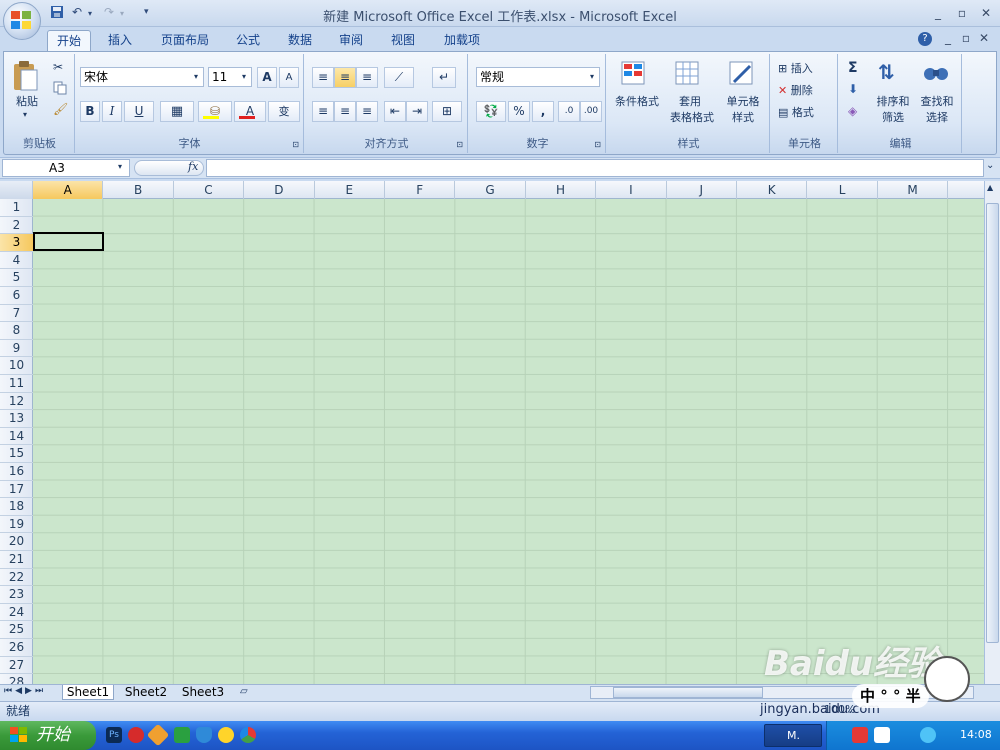 The height and width of the screenshot is (750, 1000). What do you see at coordinates (300, 41) in the screenshot?
I see `tab-data: 数据` at bounding box center [300, 41].